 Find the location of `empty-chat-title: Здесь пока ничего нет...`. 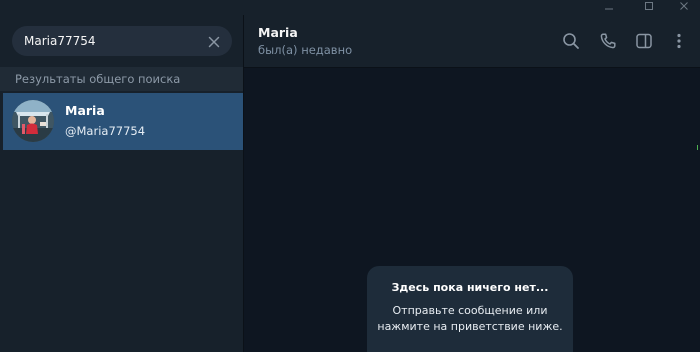

empty-chat-title: Здесь пока ничего нет... is located at coordinates (470, 287).